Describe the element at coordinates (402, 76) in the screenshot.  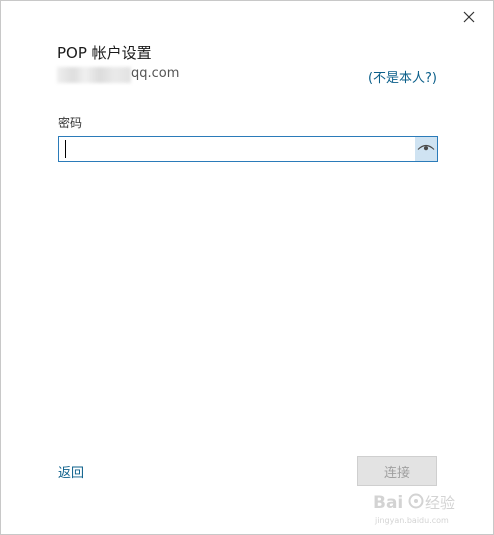
I see `not-me-link: (不是本人?)` at that location.